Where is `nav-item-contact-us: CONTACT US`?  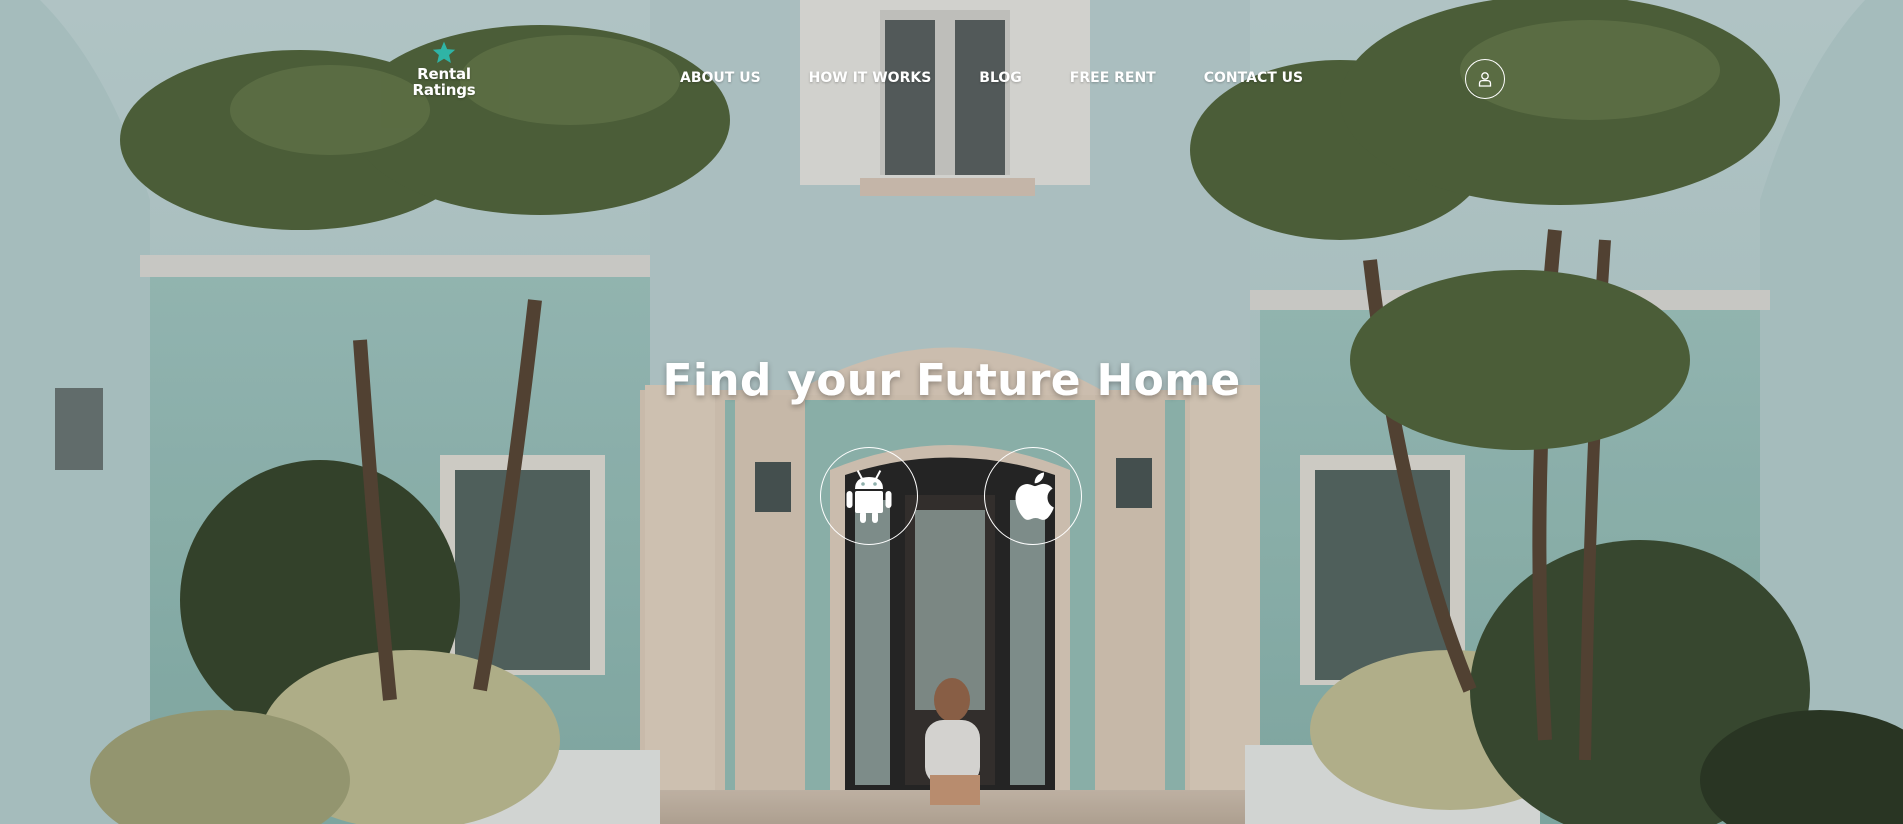 nav-item-contact-us: CONTACT US is located at coordinates (1253, 80).